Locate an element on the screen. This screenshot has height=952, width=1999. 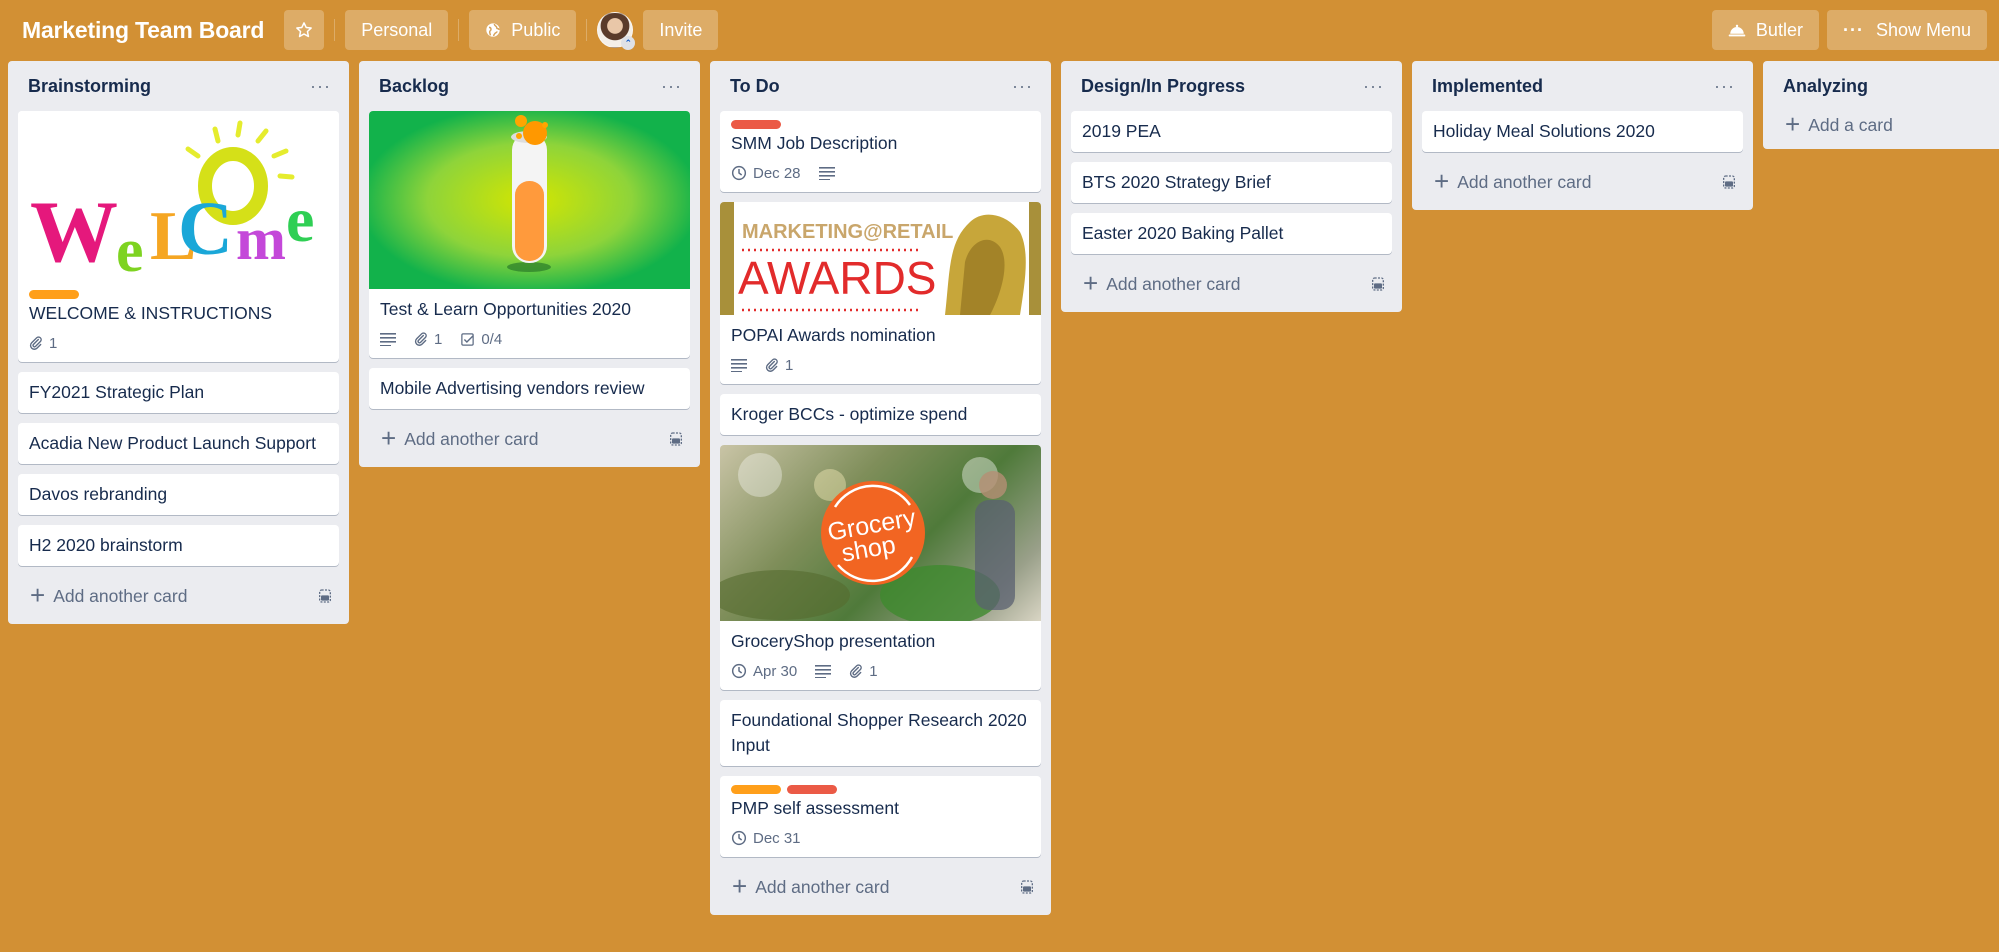
card-badges: 1 0/4 is located at coordinates (530, 339).